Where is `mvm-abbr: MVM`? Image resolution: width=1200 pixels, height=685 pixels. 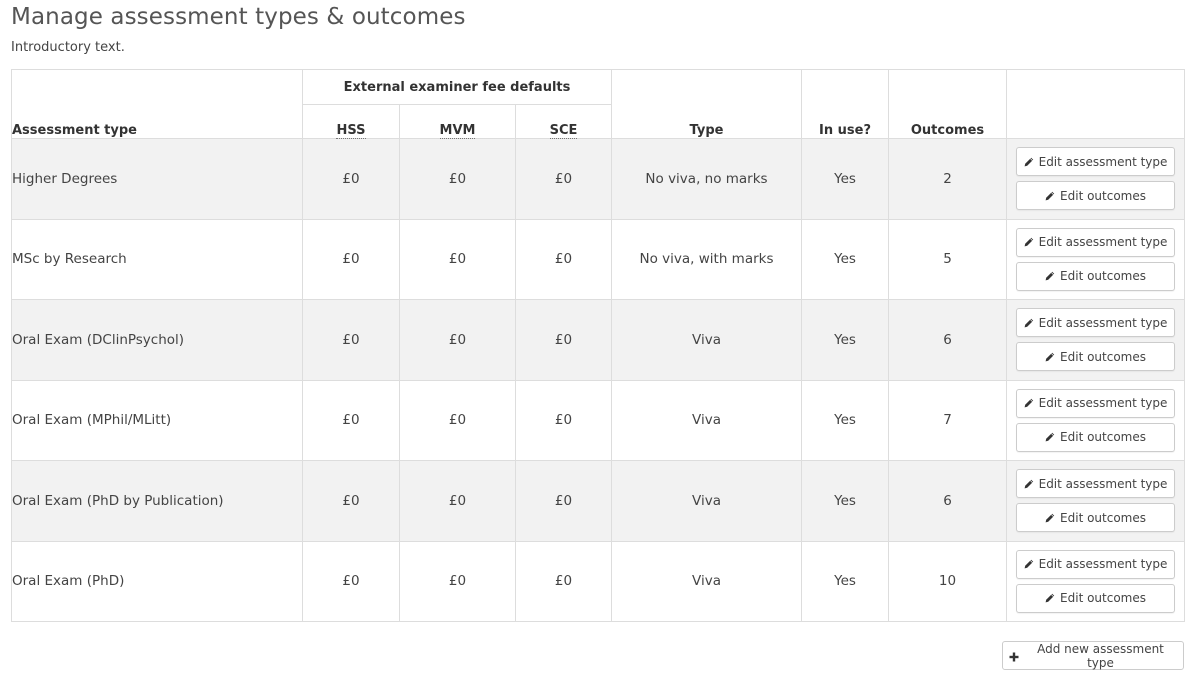 mvm-abbr: MVM is located at coordinates (457, 131).